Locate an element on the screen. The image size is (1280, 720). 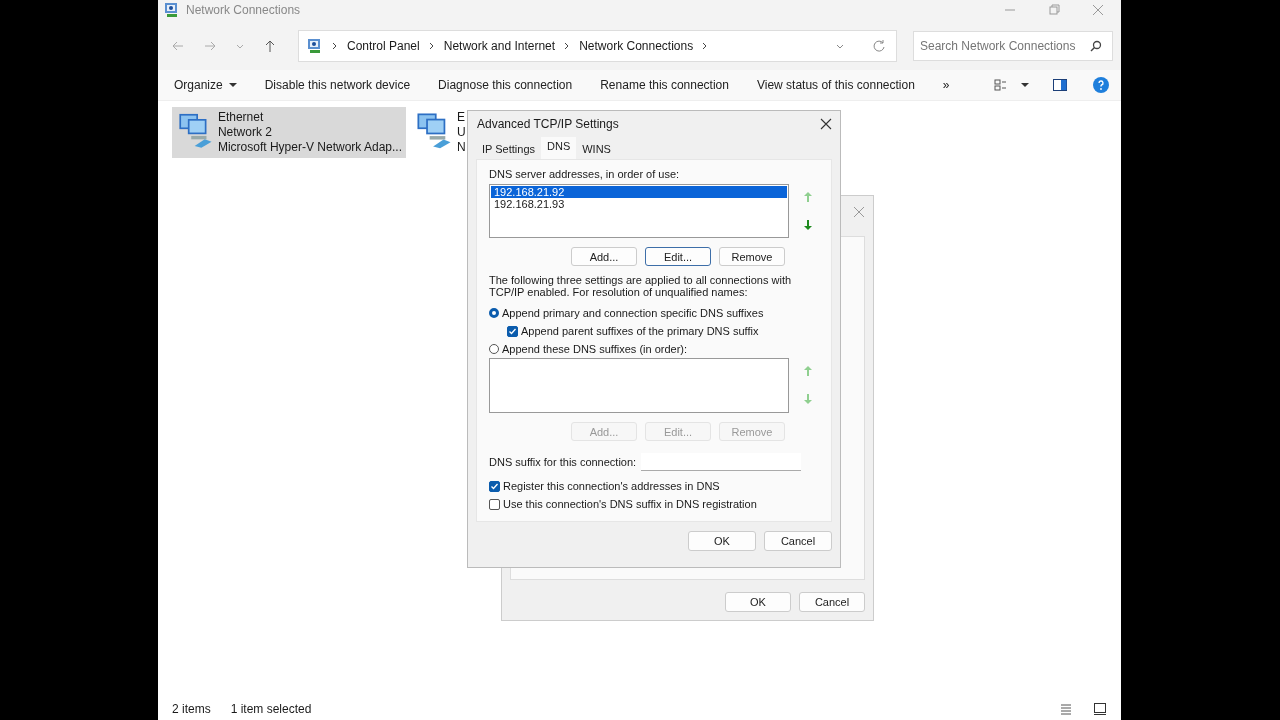
tab: DNS is located at coordinates (559, 148).